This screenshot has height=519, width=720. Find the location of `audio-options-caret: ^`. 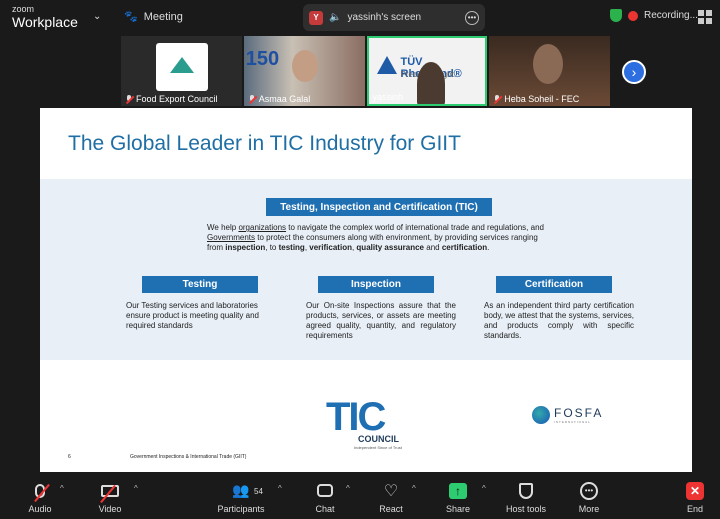

audio-options-caret: ^ is located at coordinates (62, 488).